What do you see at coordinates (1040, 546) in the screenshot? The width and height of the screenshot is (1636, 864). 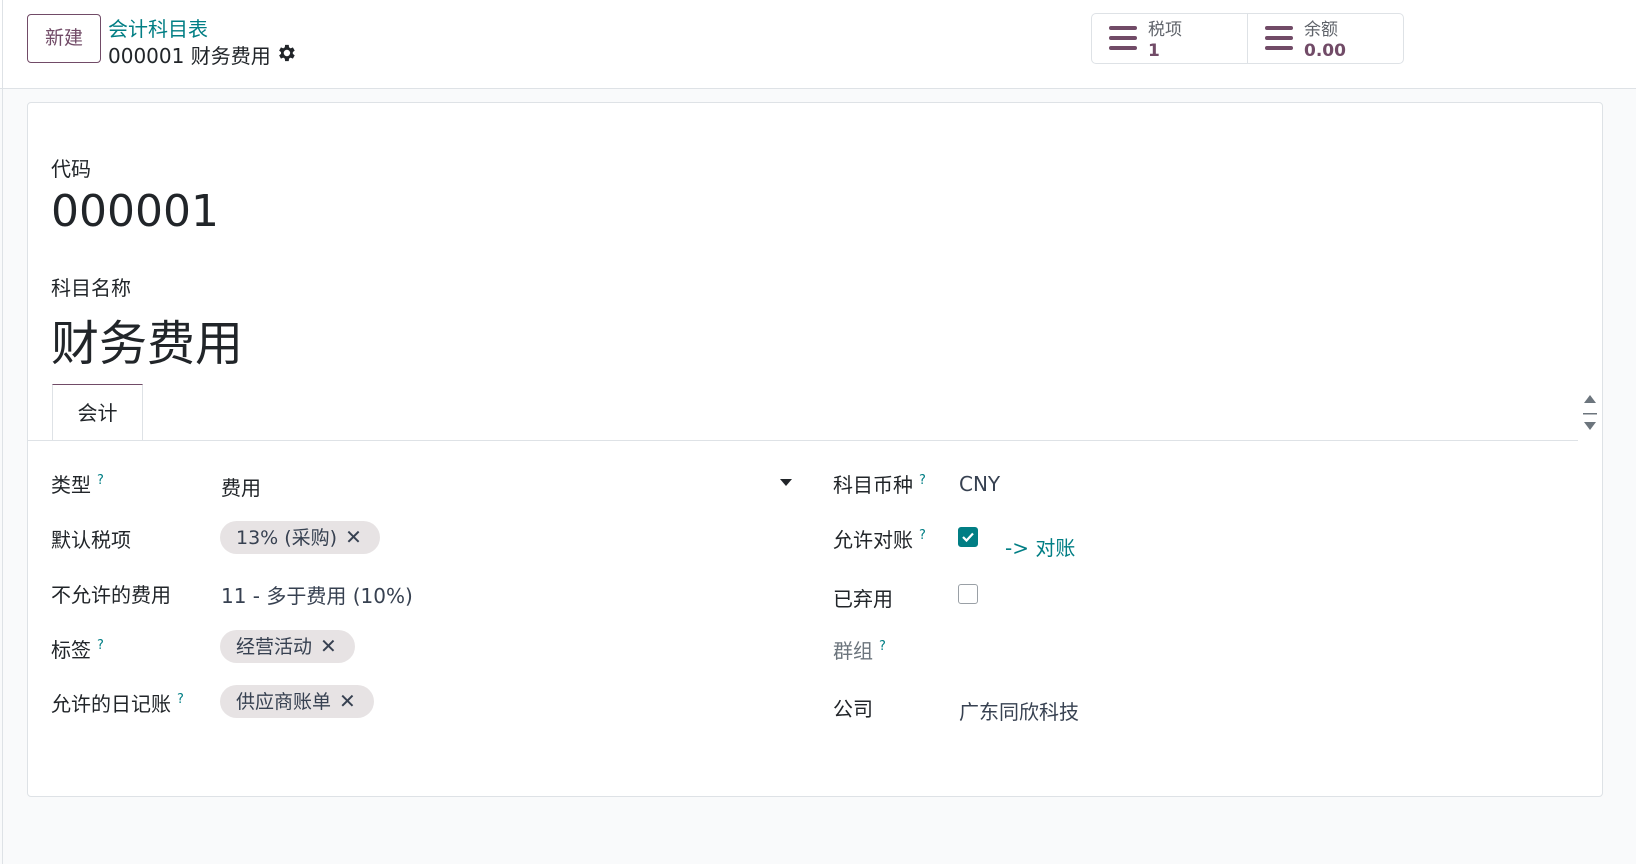 I see `reconcile-link: -> 对账` at bounding box center [1040, 546].